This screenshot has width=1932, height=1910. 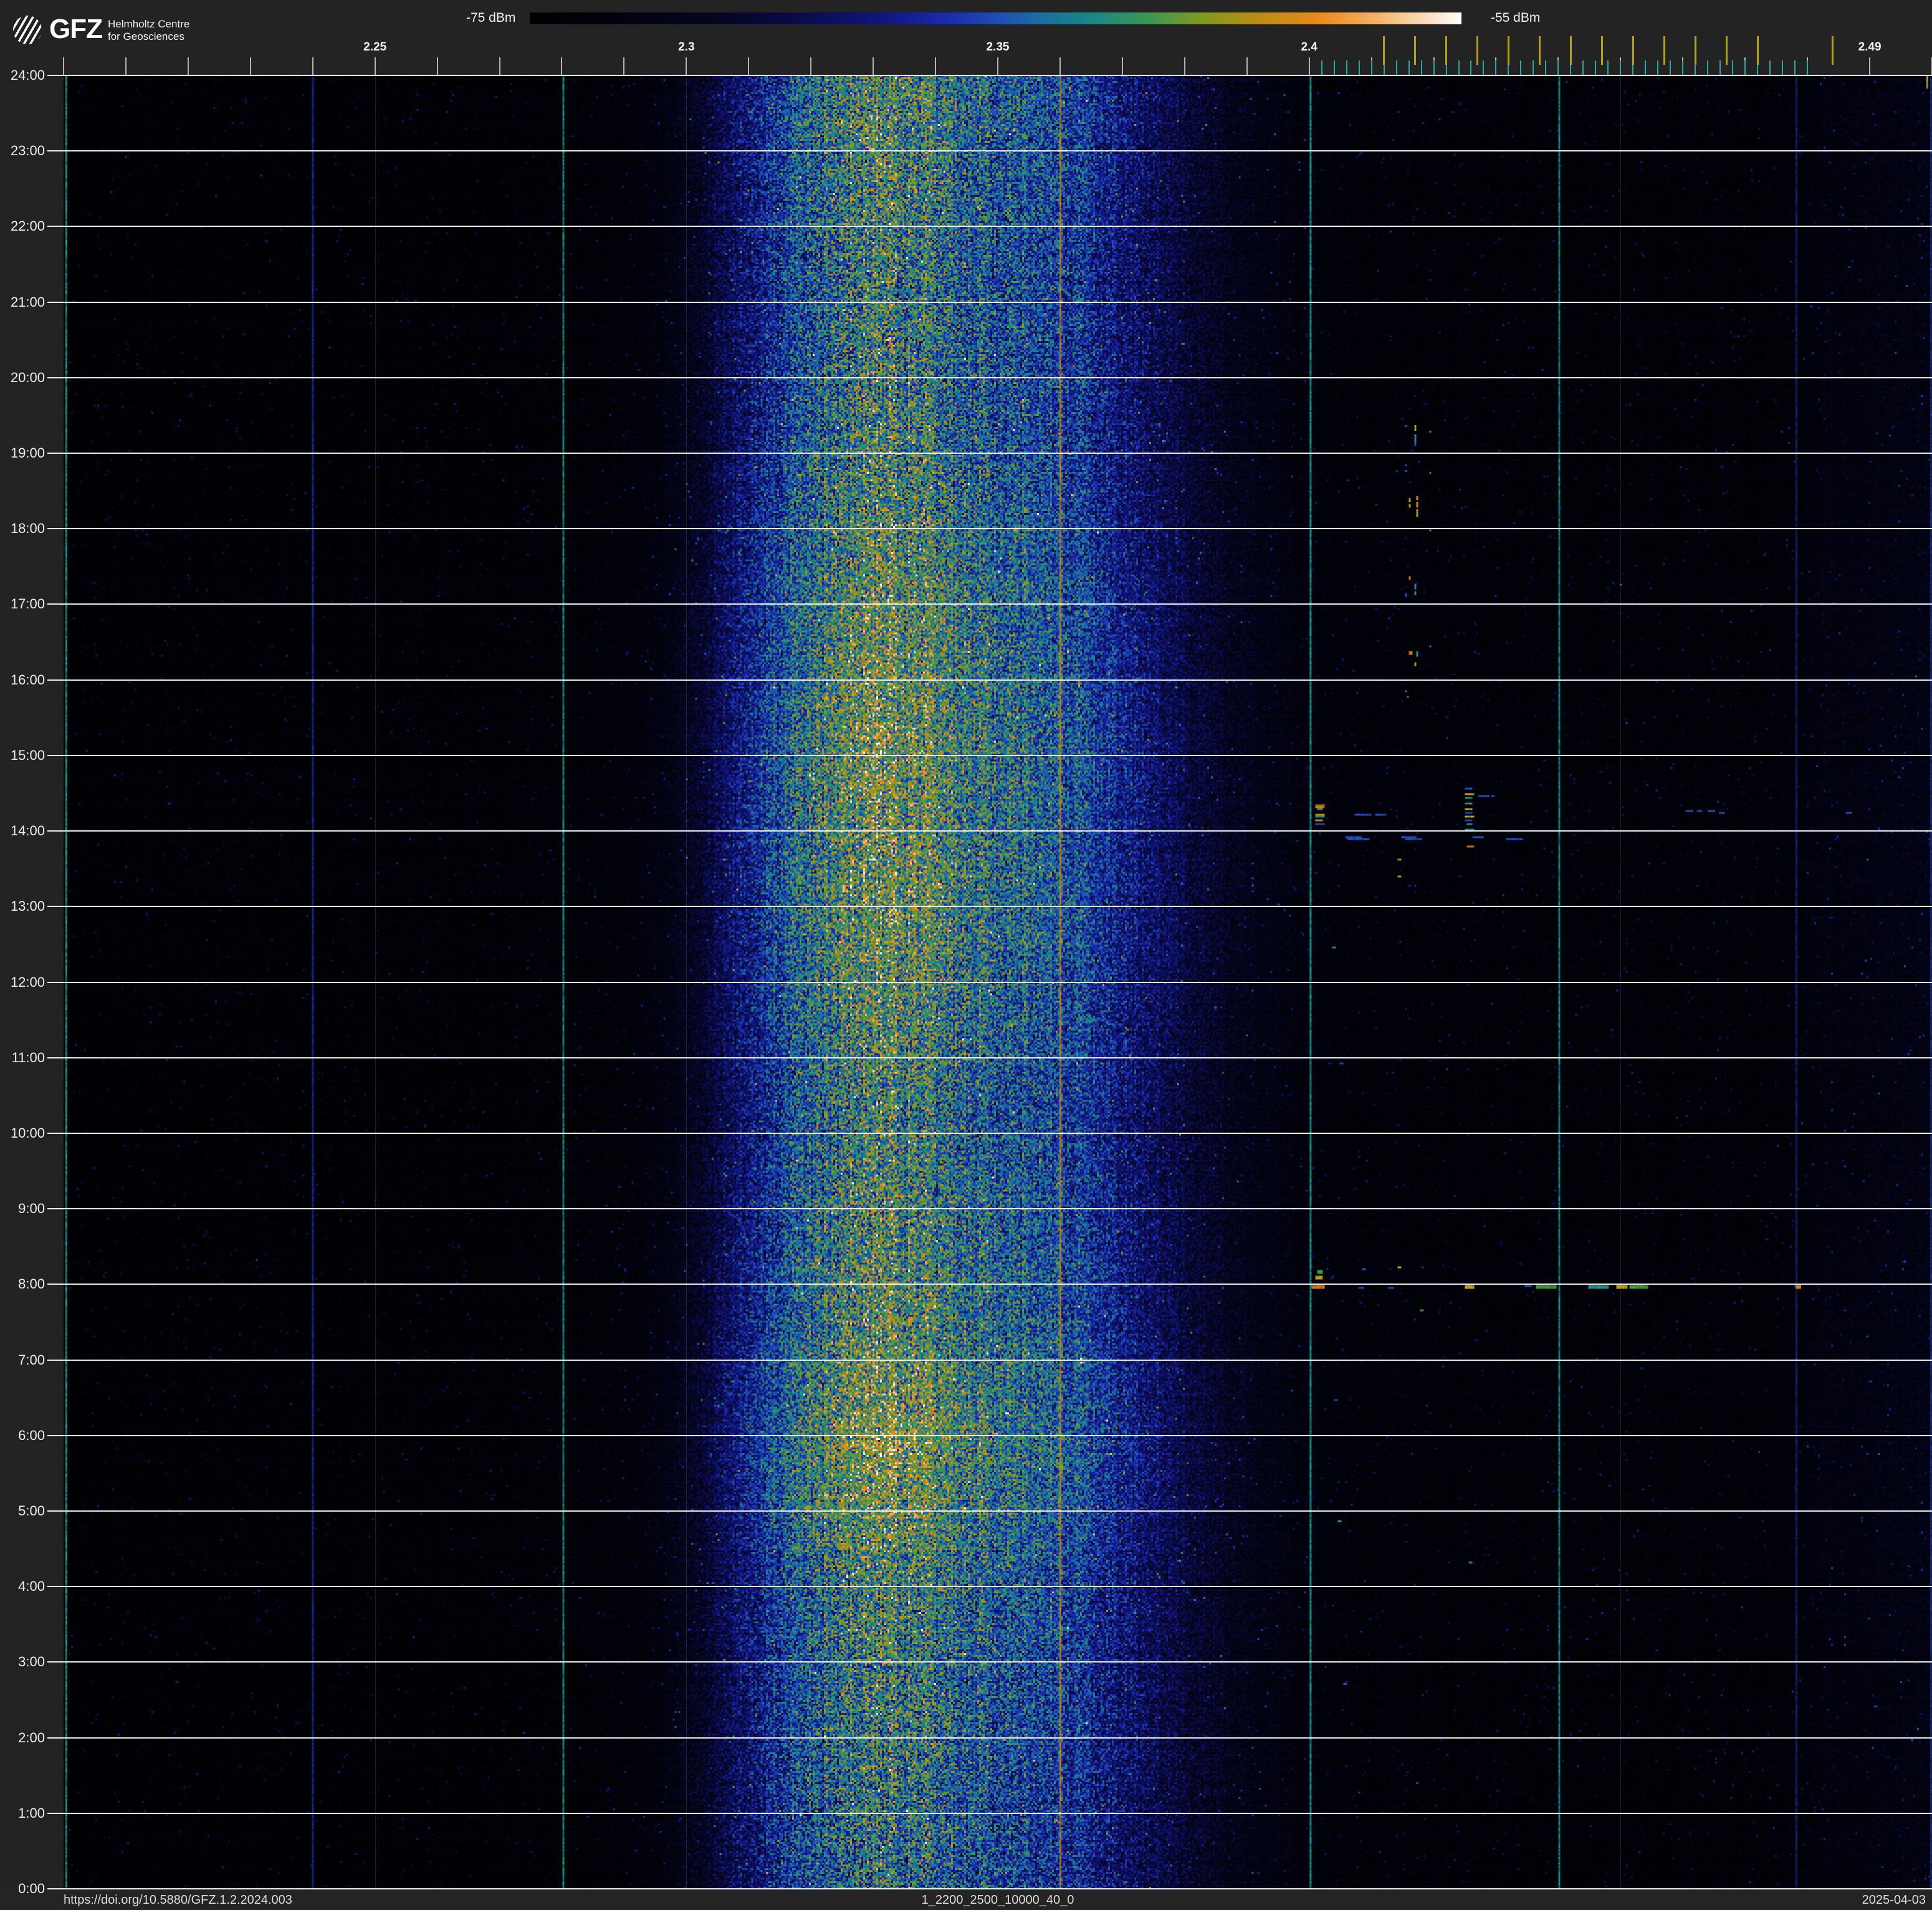 What do you see at coordinates (491, 18) in the screenshot?
I see `colorbar-min-label: -75 dBm` at bounding box center [491, 18].